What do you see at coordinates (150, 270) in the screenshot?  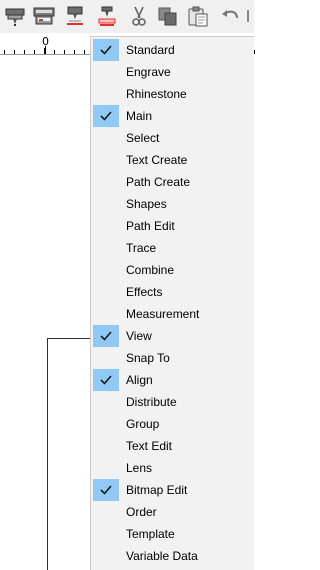 I see `menu-item-label: Combine` at bounding box center [150, 270].